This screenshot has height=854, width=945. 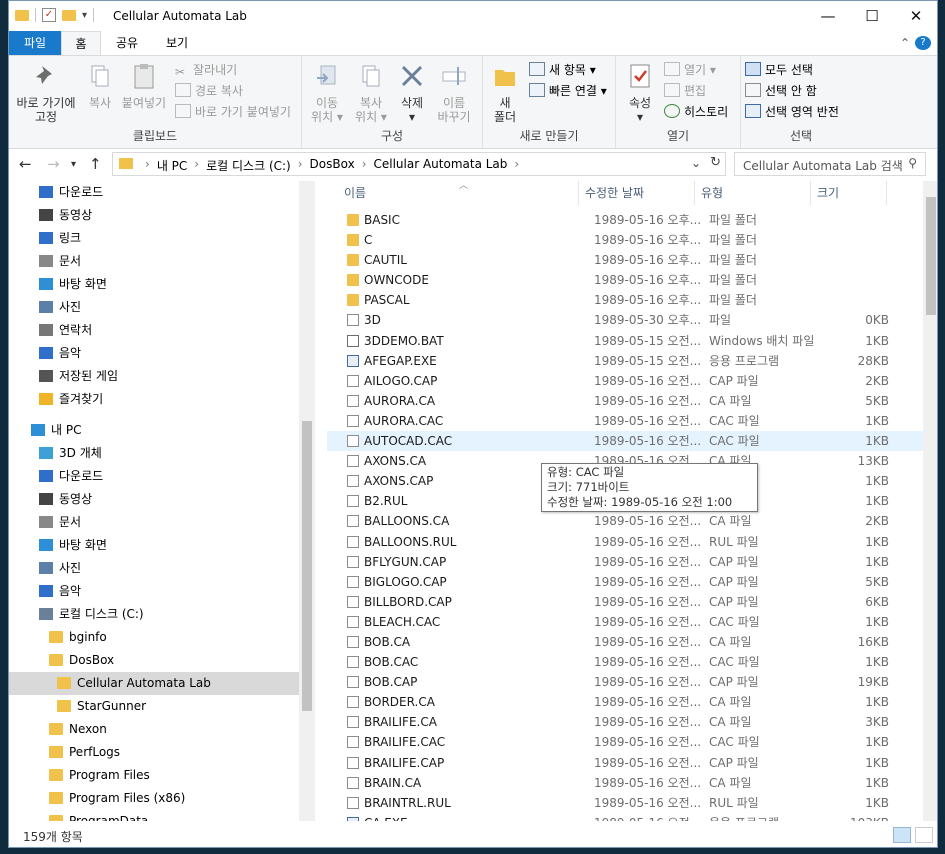 What do you see at coordinates (625, 582) in the screenshot?
I see `file-row: BIGLOGO.CAP 1989-05-16 오전... CAP 파일 5KB` at bounding box center [625, 582].